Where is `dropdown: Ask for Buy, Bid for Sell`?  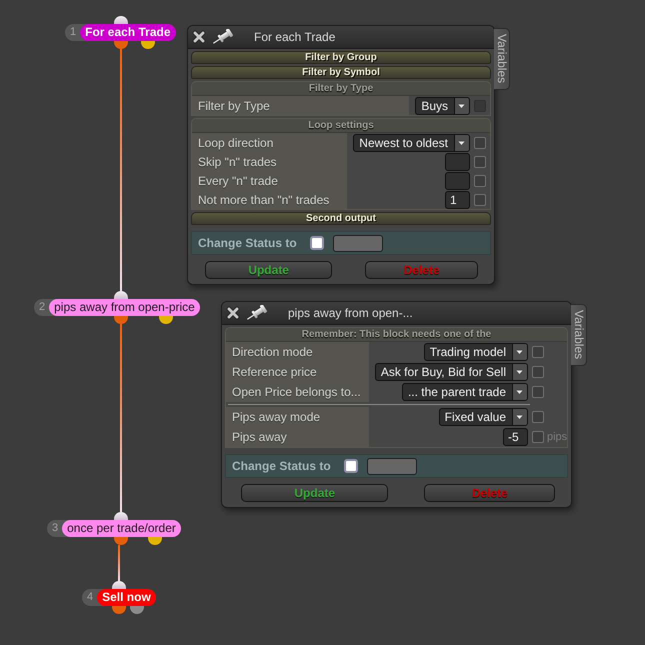
dropdown: Ask for Buy, Bid for Sell is located at coordinates (451, 372).